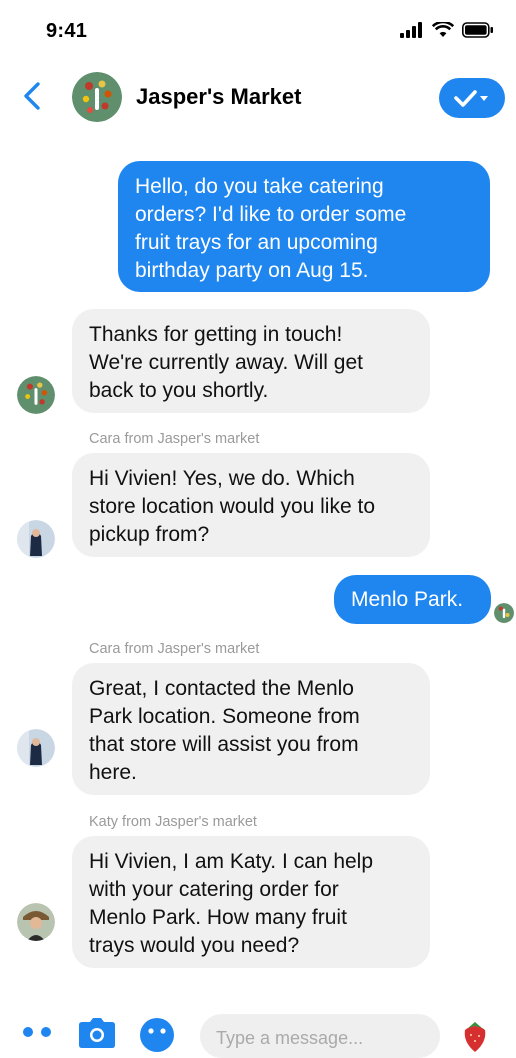  I want to click on message-line: back to you shortly., so click(179, 390).